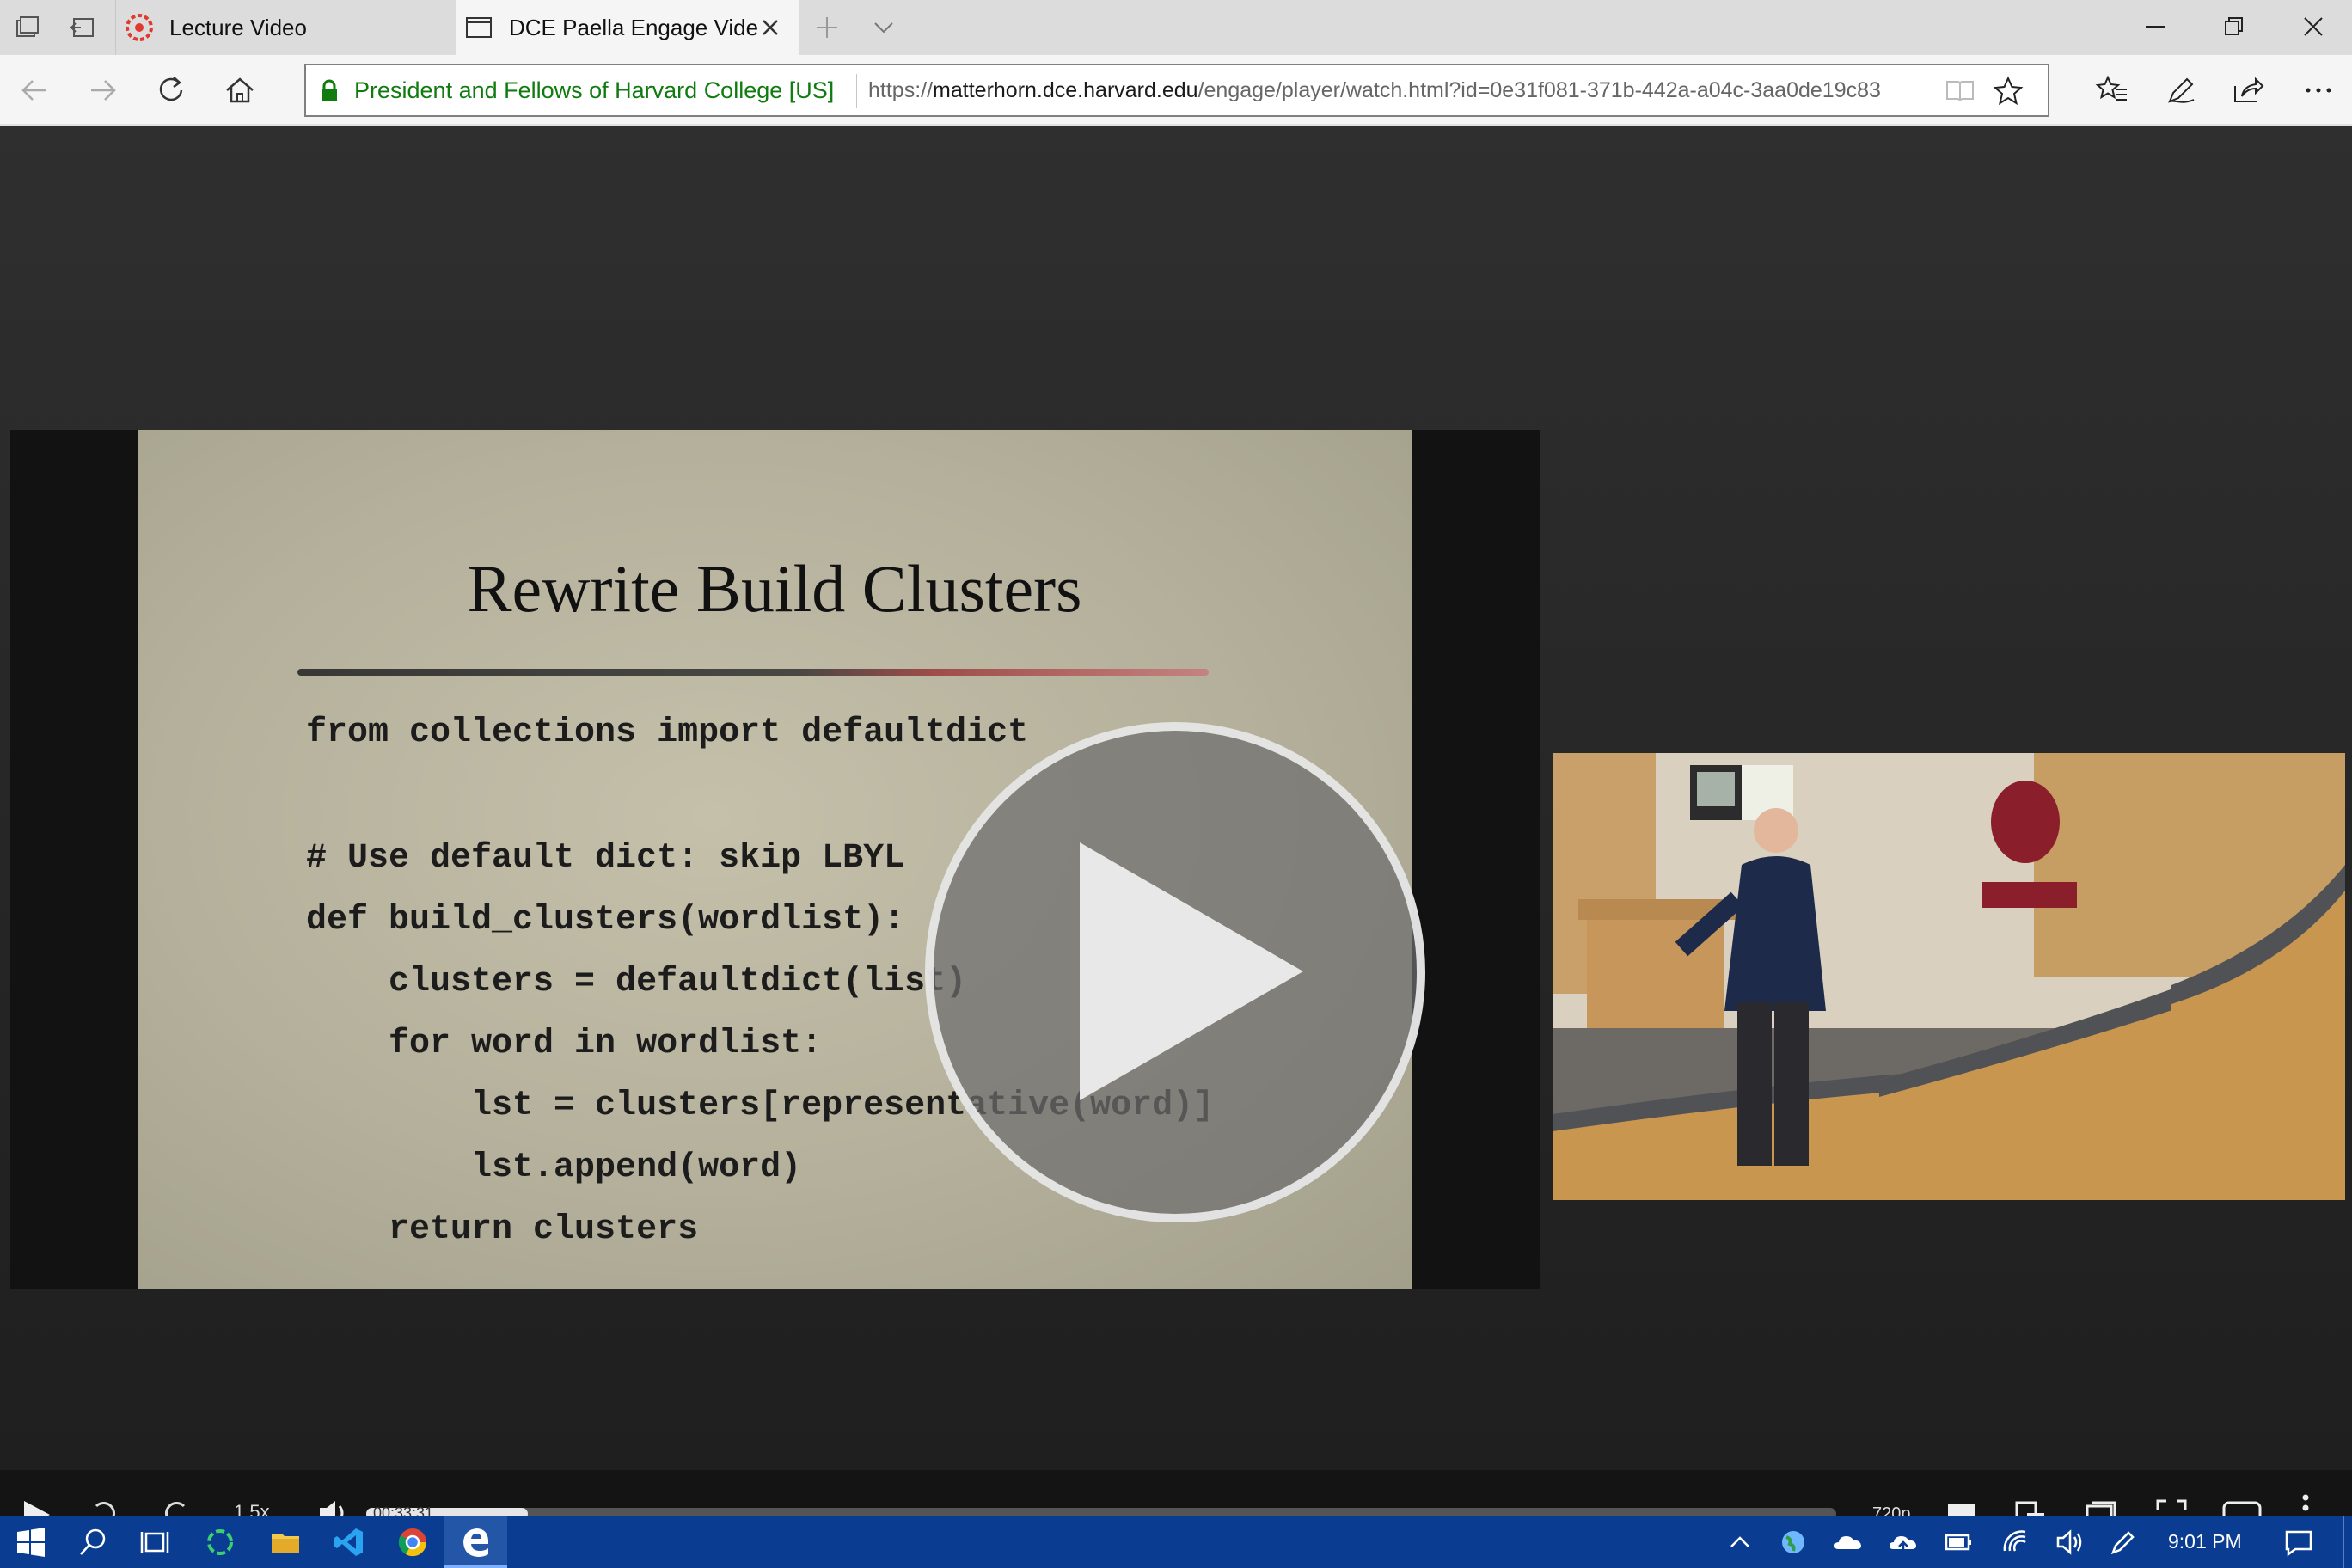 The image size is (2352, 1568). Describe the element at coordinates (1740, 1542) in the screenshot. I see `chevron-up-icon` at that location.